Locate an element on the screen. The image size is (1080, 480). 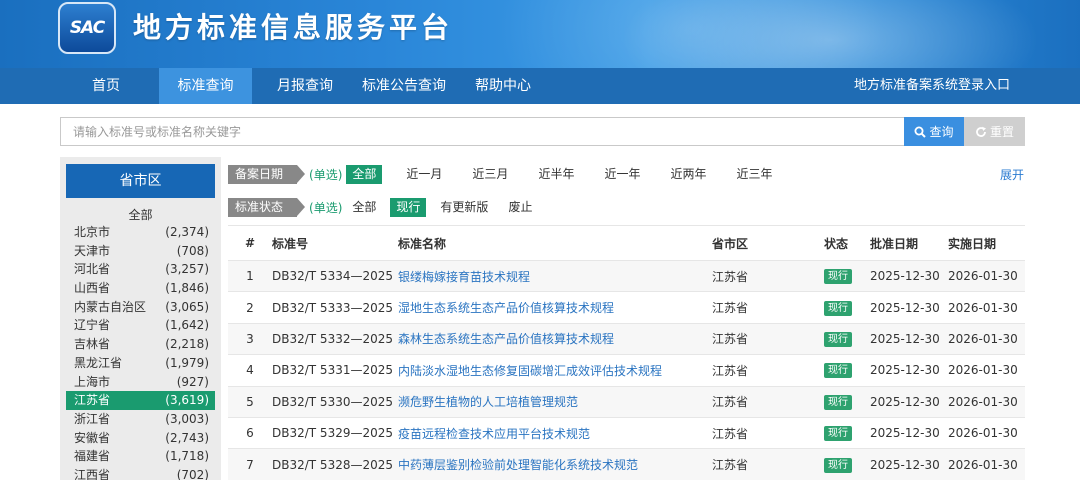
region-count: (927) is located at coordinates (192, 381).